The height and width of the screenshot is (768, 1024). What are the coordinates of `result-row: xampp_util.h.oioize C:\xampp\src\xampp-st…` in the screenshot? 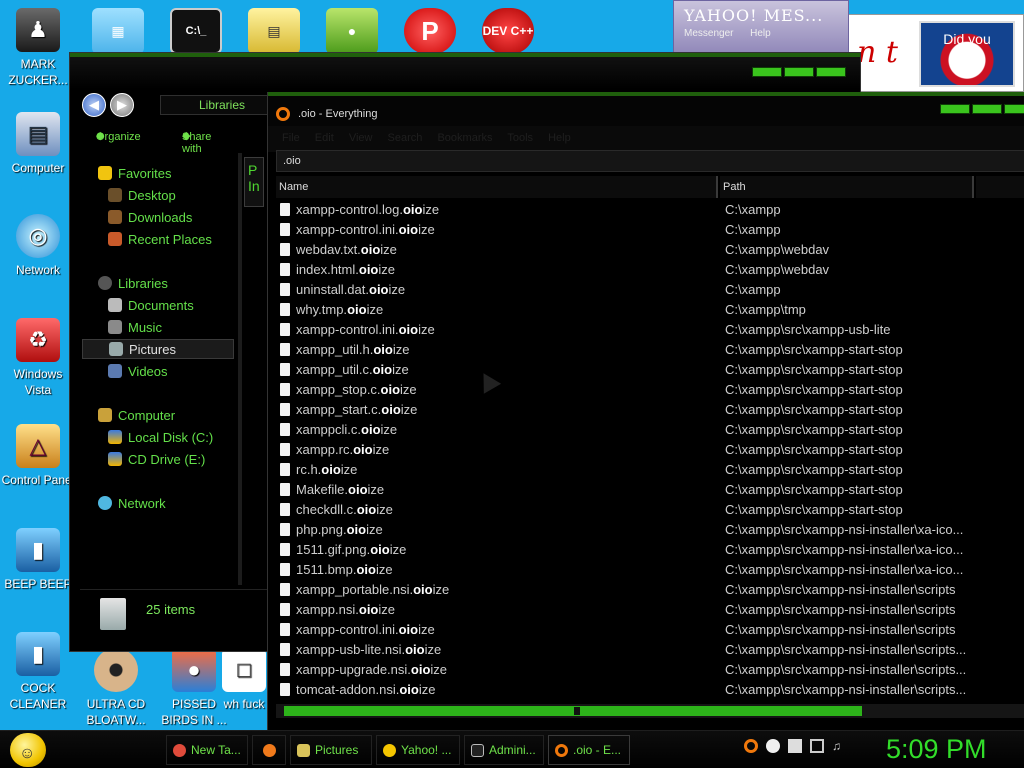 It's located at (650, 350).